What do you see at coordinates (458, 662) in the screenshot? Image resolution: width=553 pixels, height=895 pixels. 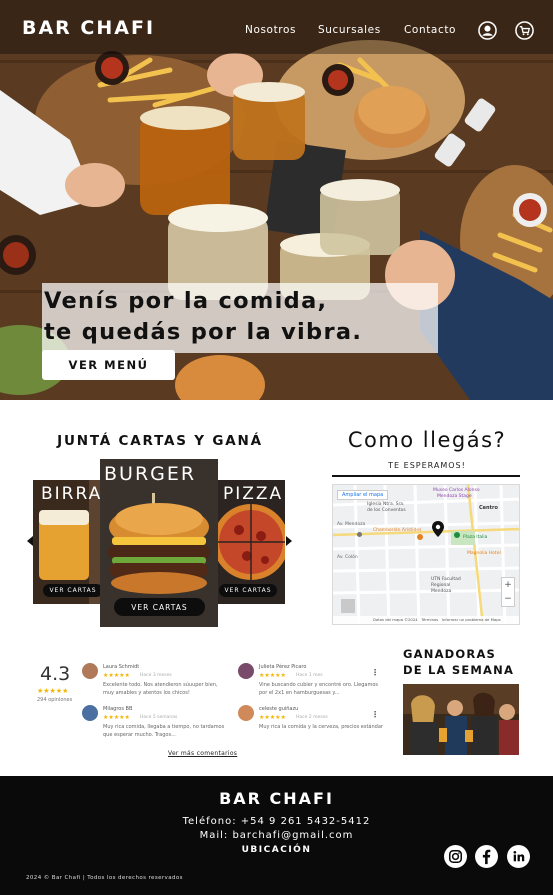 I see `ganadoras-title: GANADORAS DE LA SEMANA` at bounding box center [458, 662].